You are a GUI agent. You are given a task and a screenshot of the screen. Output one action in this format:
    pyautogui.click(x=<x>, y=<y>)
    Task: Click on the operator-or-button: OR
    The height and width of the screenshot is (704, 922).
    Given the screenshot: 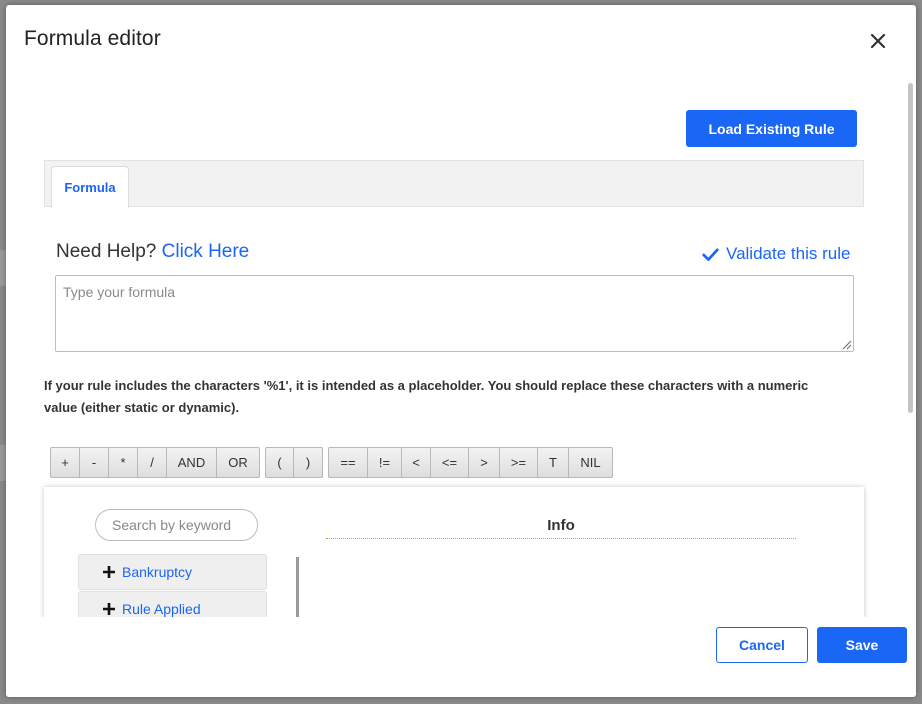 What is the action you would take?
    pyautogui.click(x=238, y=462)
    